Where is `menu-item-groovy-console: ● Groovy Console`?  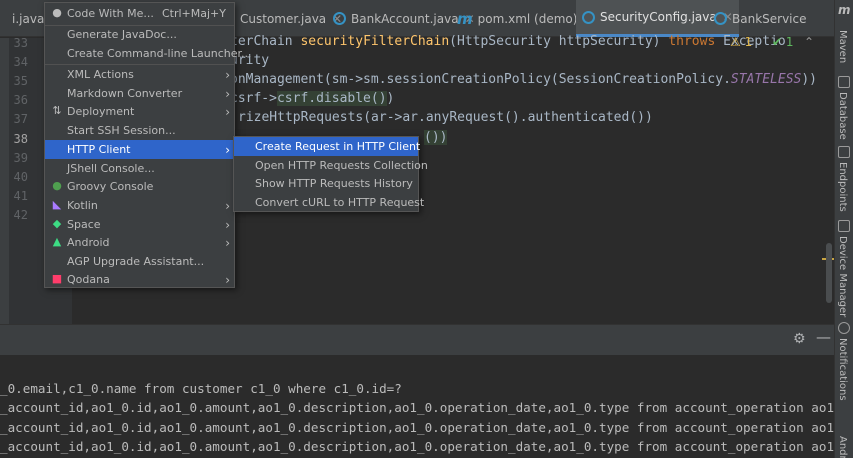
menu-item-groovy-console: ● Groovy Console is located at coordinates (139, 186).